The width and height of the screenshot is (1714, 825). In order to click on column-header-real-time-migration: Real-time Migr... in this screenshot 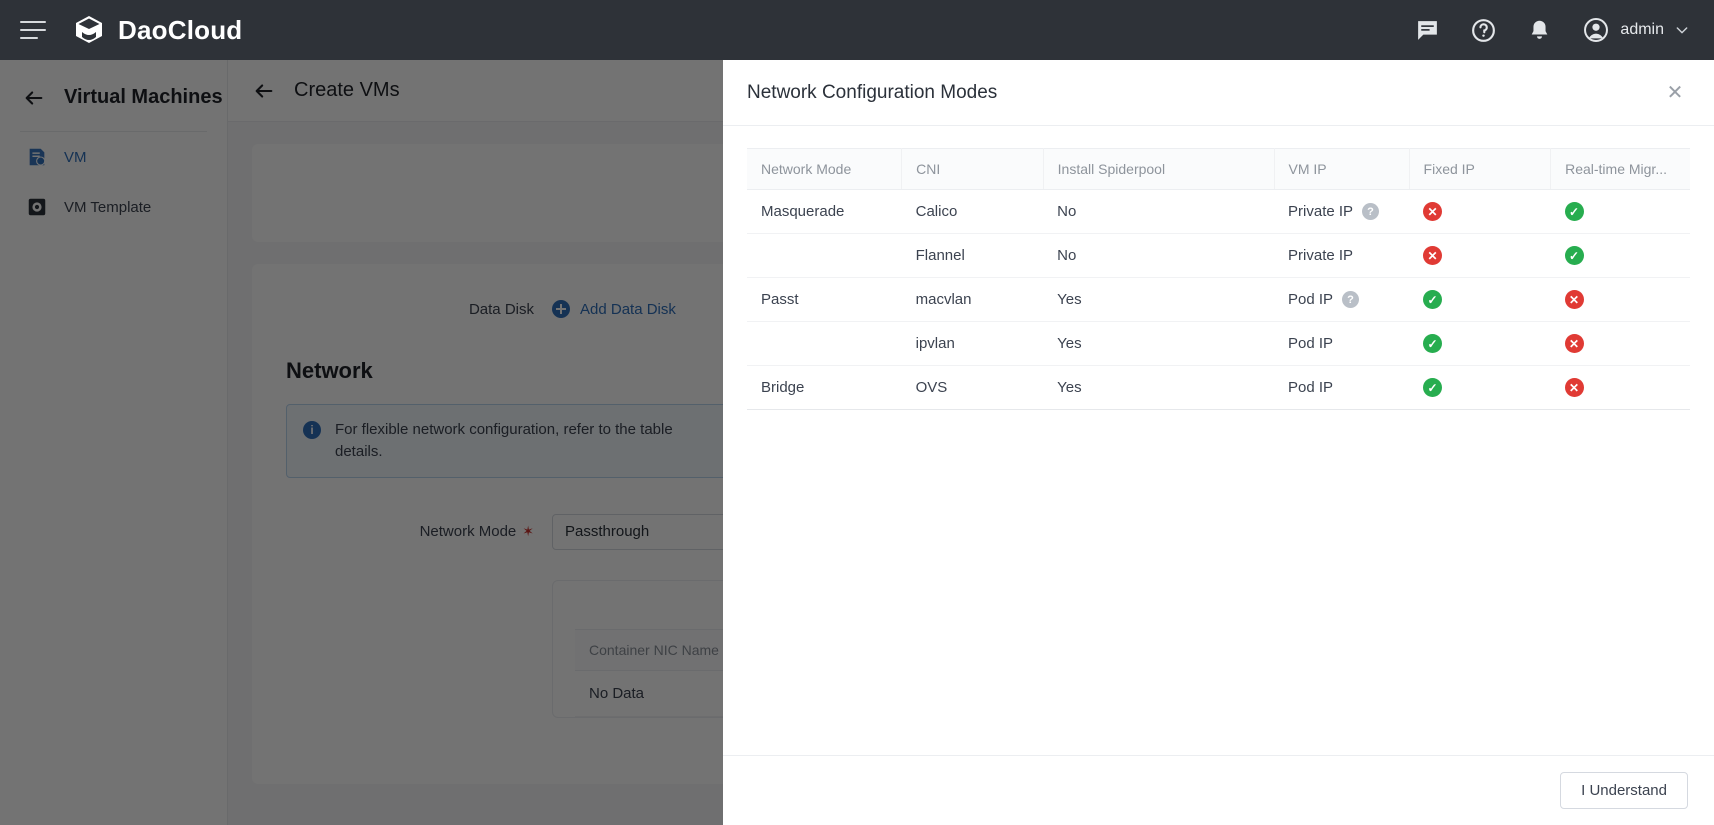, I will do `click(1620, 169)`.